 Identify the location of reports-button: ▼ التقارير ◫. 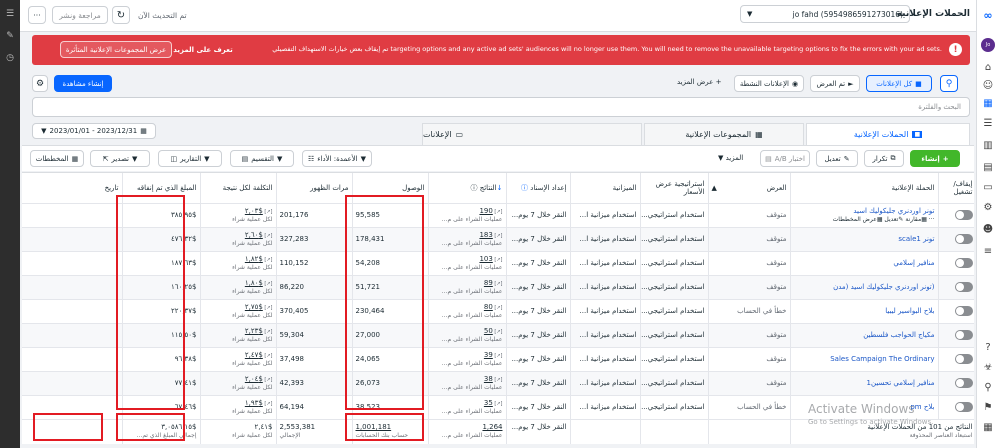
(190, 158).